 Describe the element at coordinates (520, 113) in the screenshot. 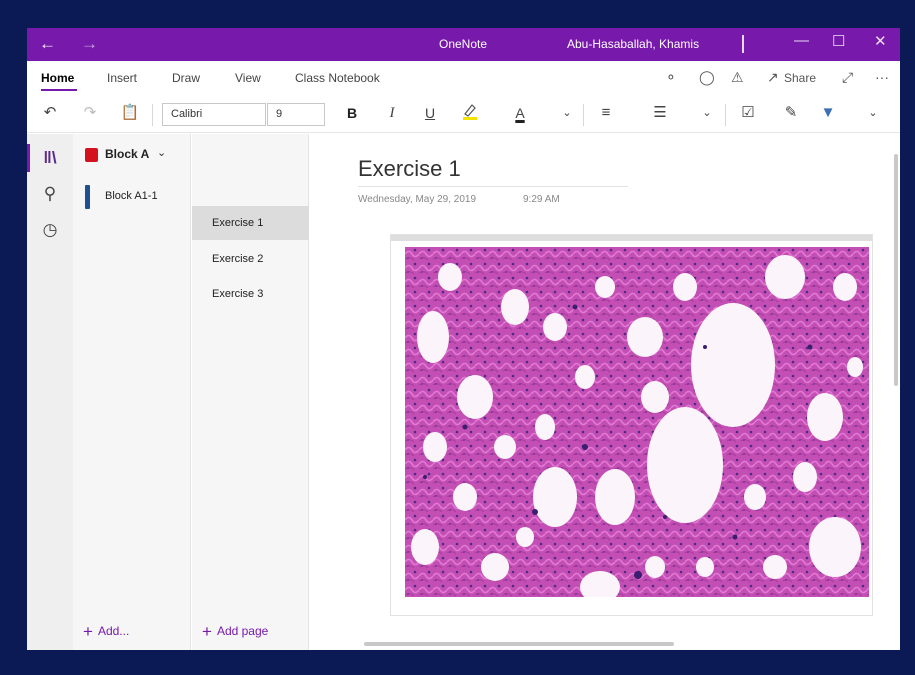

I see `font-color-button: A` at that location.